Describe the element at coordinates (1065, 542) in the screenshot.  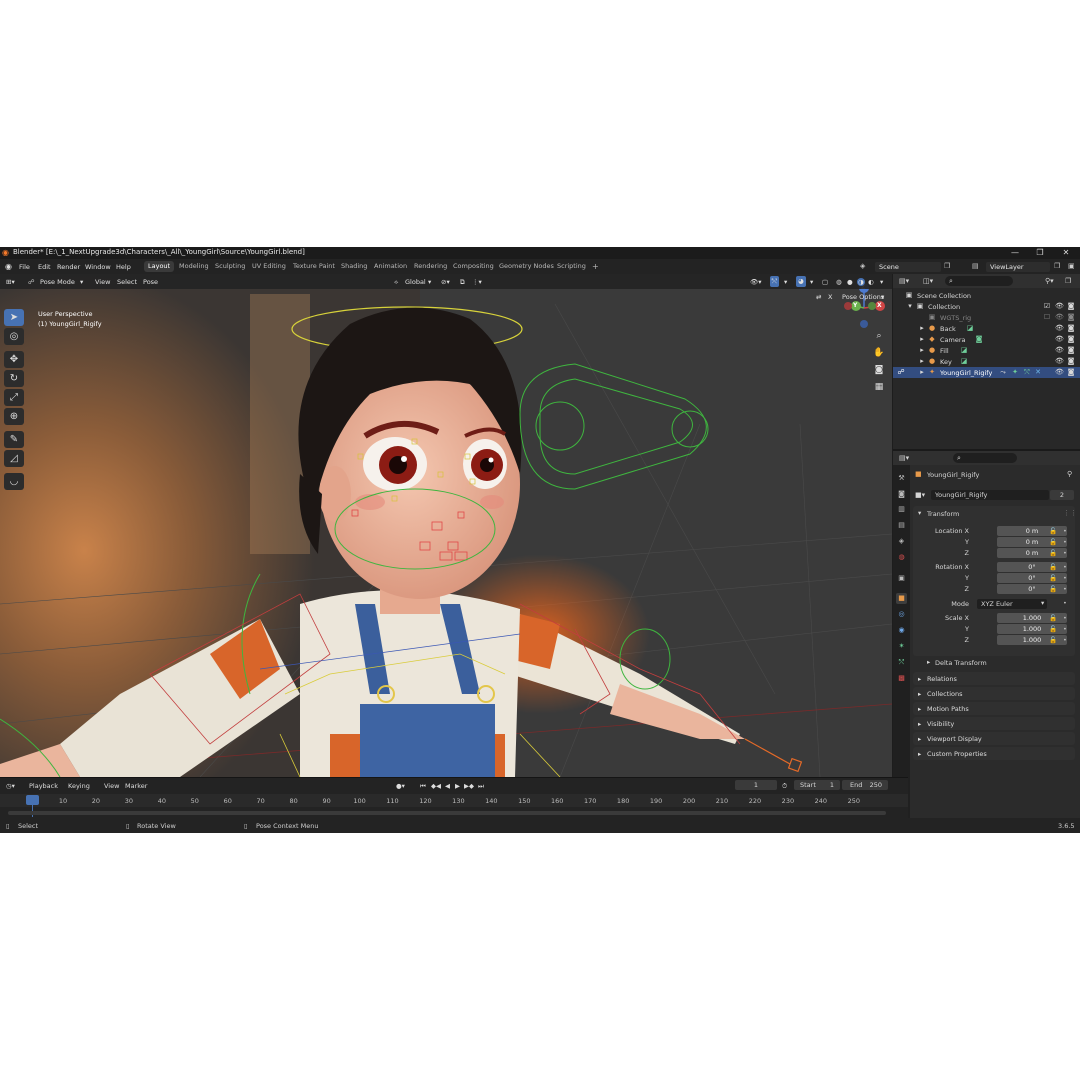
I see `location-keyframe-dots: • • •` at that location.